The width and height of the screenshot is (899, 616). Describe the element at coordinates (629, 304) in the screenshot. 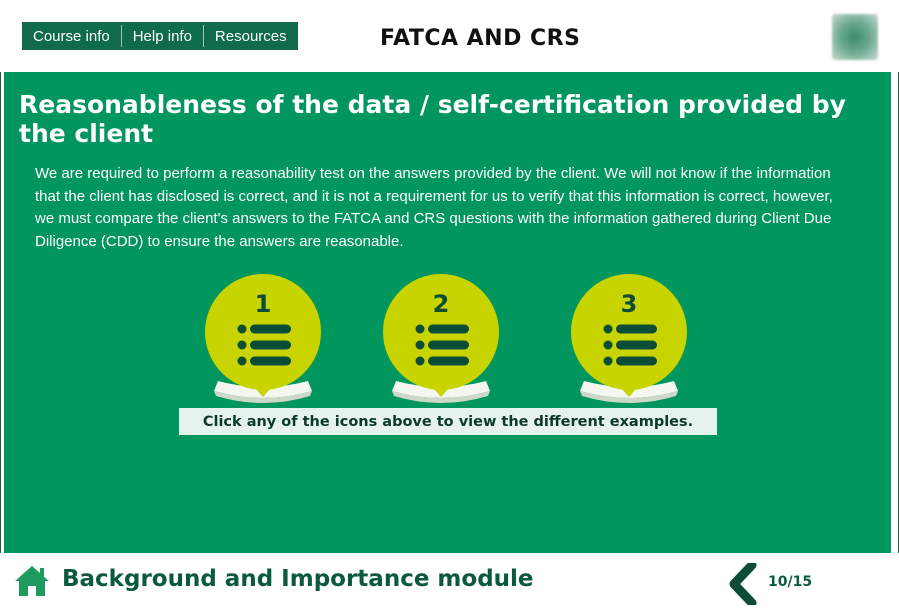

I see `example-number: 3` at that location.